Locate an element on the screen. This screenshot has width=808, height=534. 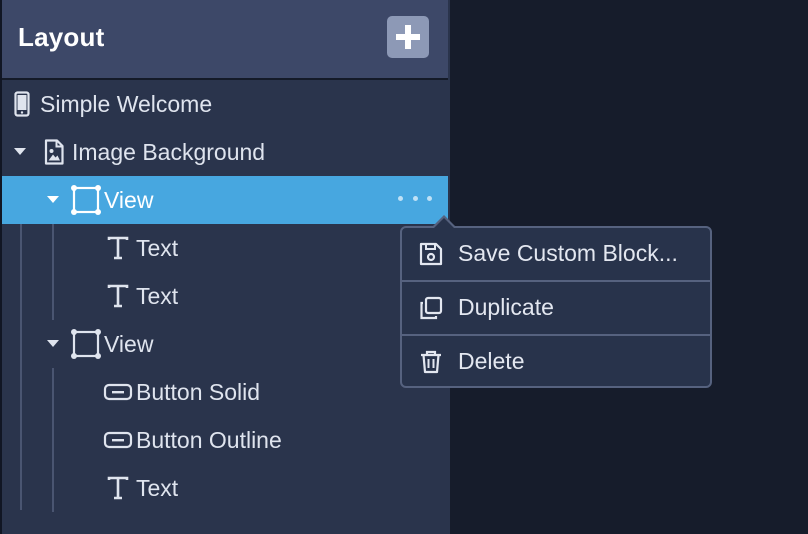
tree-item-image-background: Image Background is located at coordinates (225, 152).